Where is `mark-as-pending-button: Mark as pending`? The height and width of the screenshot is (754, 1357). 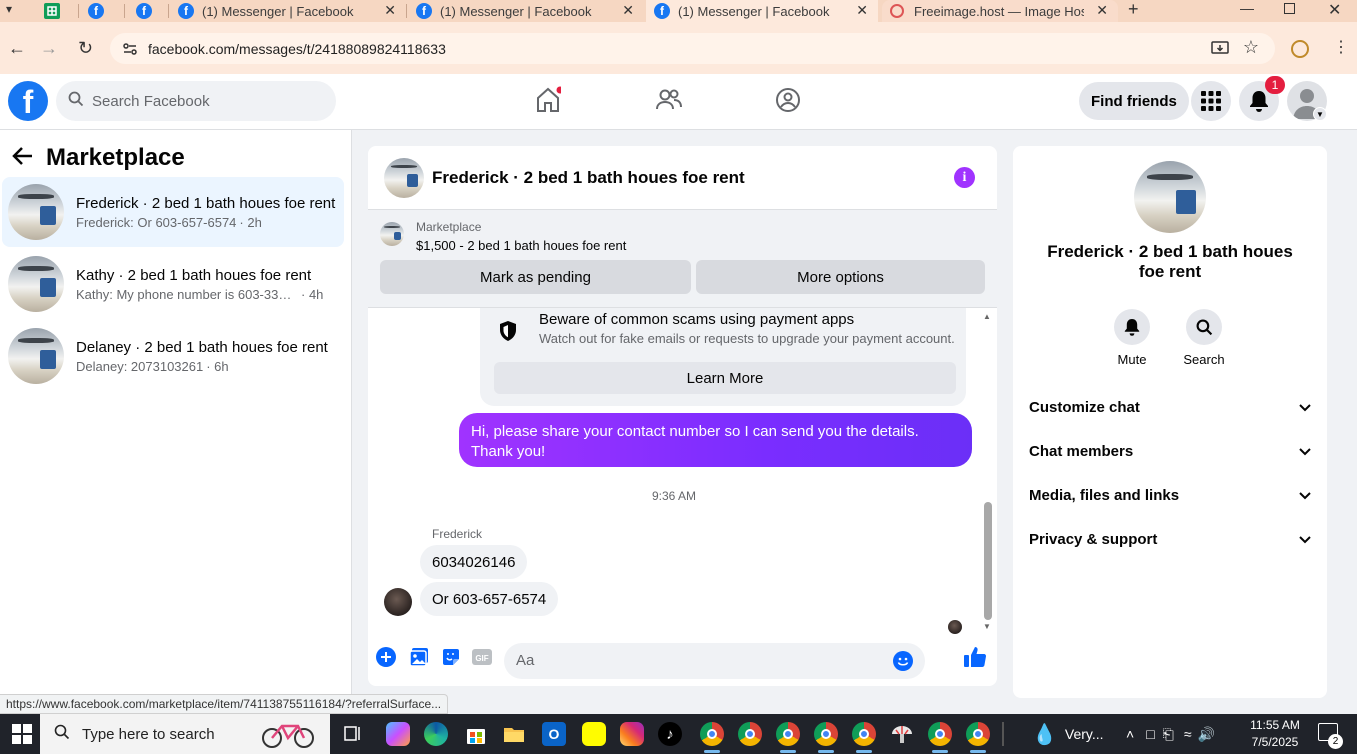 mark-as-pending-button: Mark as pending is located at coordinates (535, 277).